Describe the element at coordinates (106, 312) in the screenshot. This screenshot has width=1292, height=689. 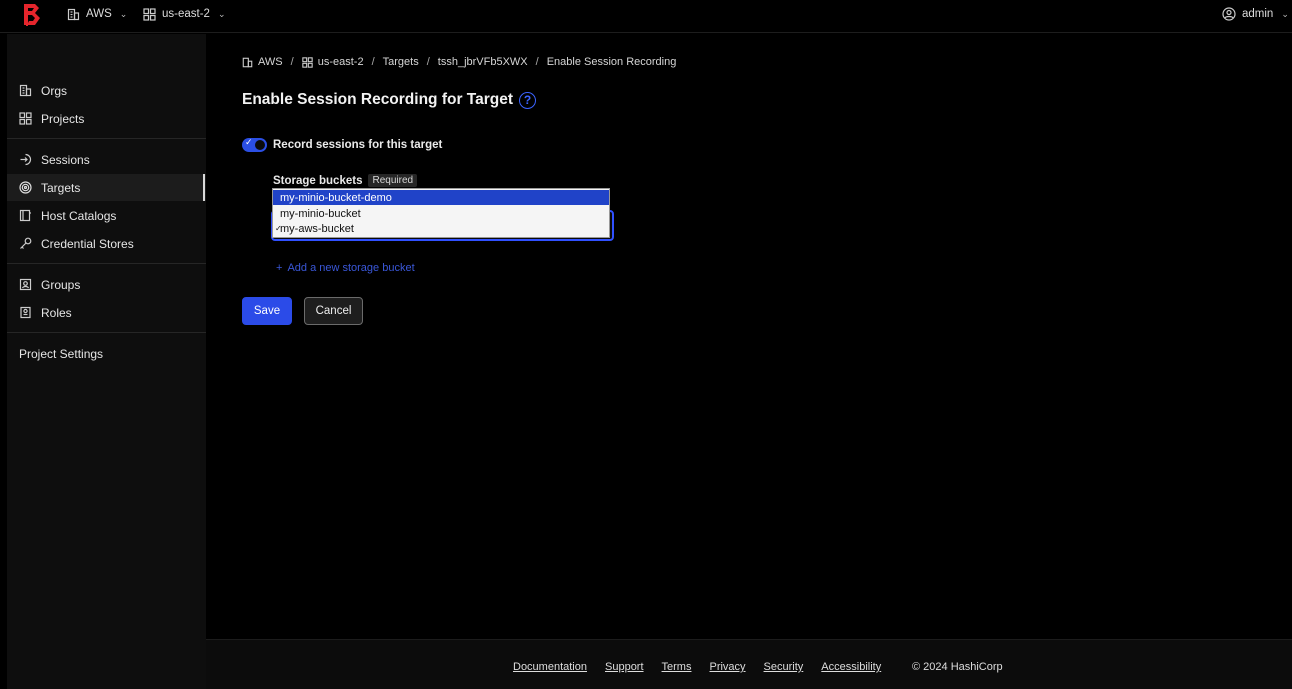
I see `sidebar-item-roles: Roles` at that location.